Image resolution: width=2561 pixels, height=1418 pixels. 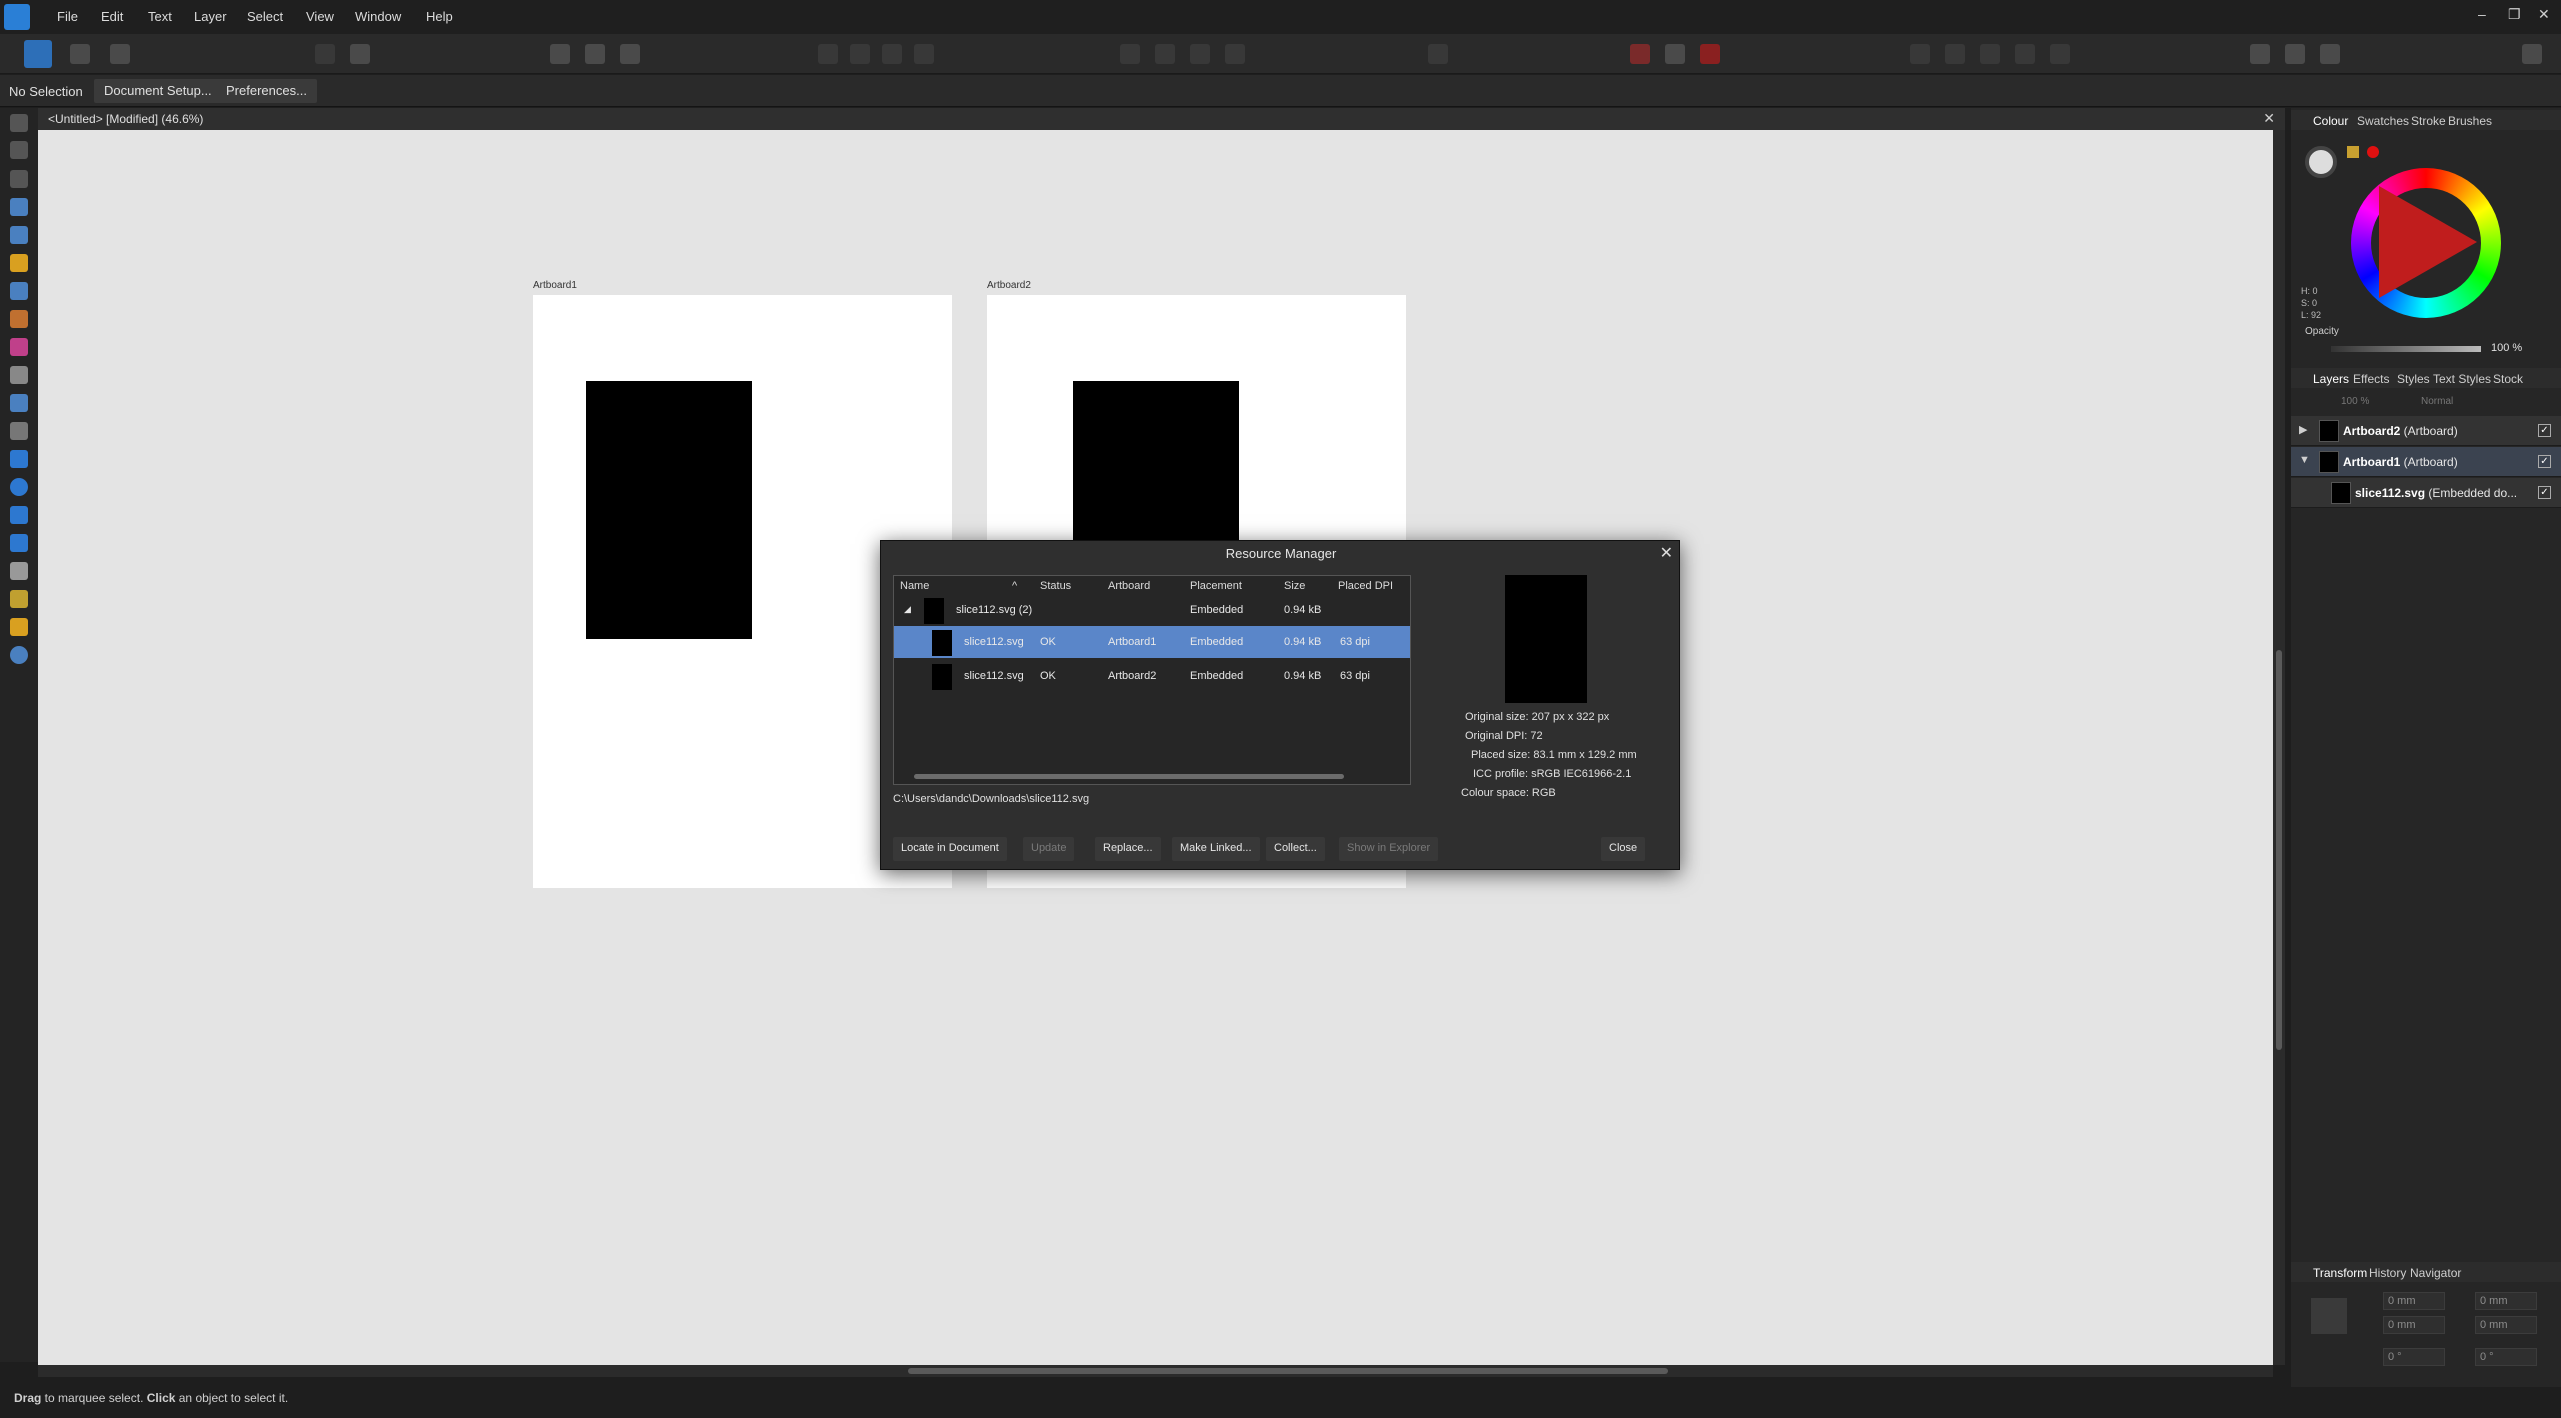 I want to click on place-image-tool-icon, so click(x=19, y=403).